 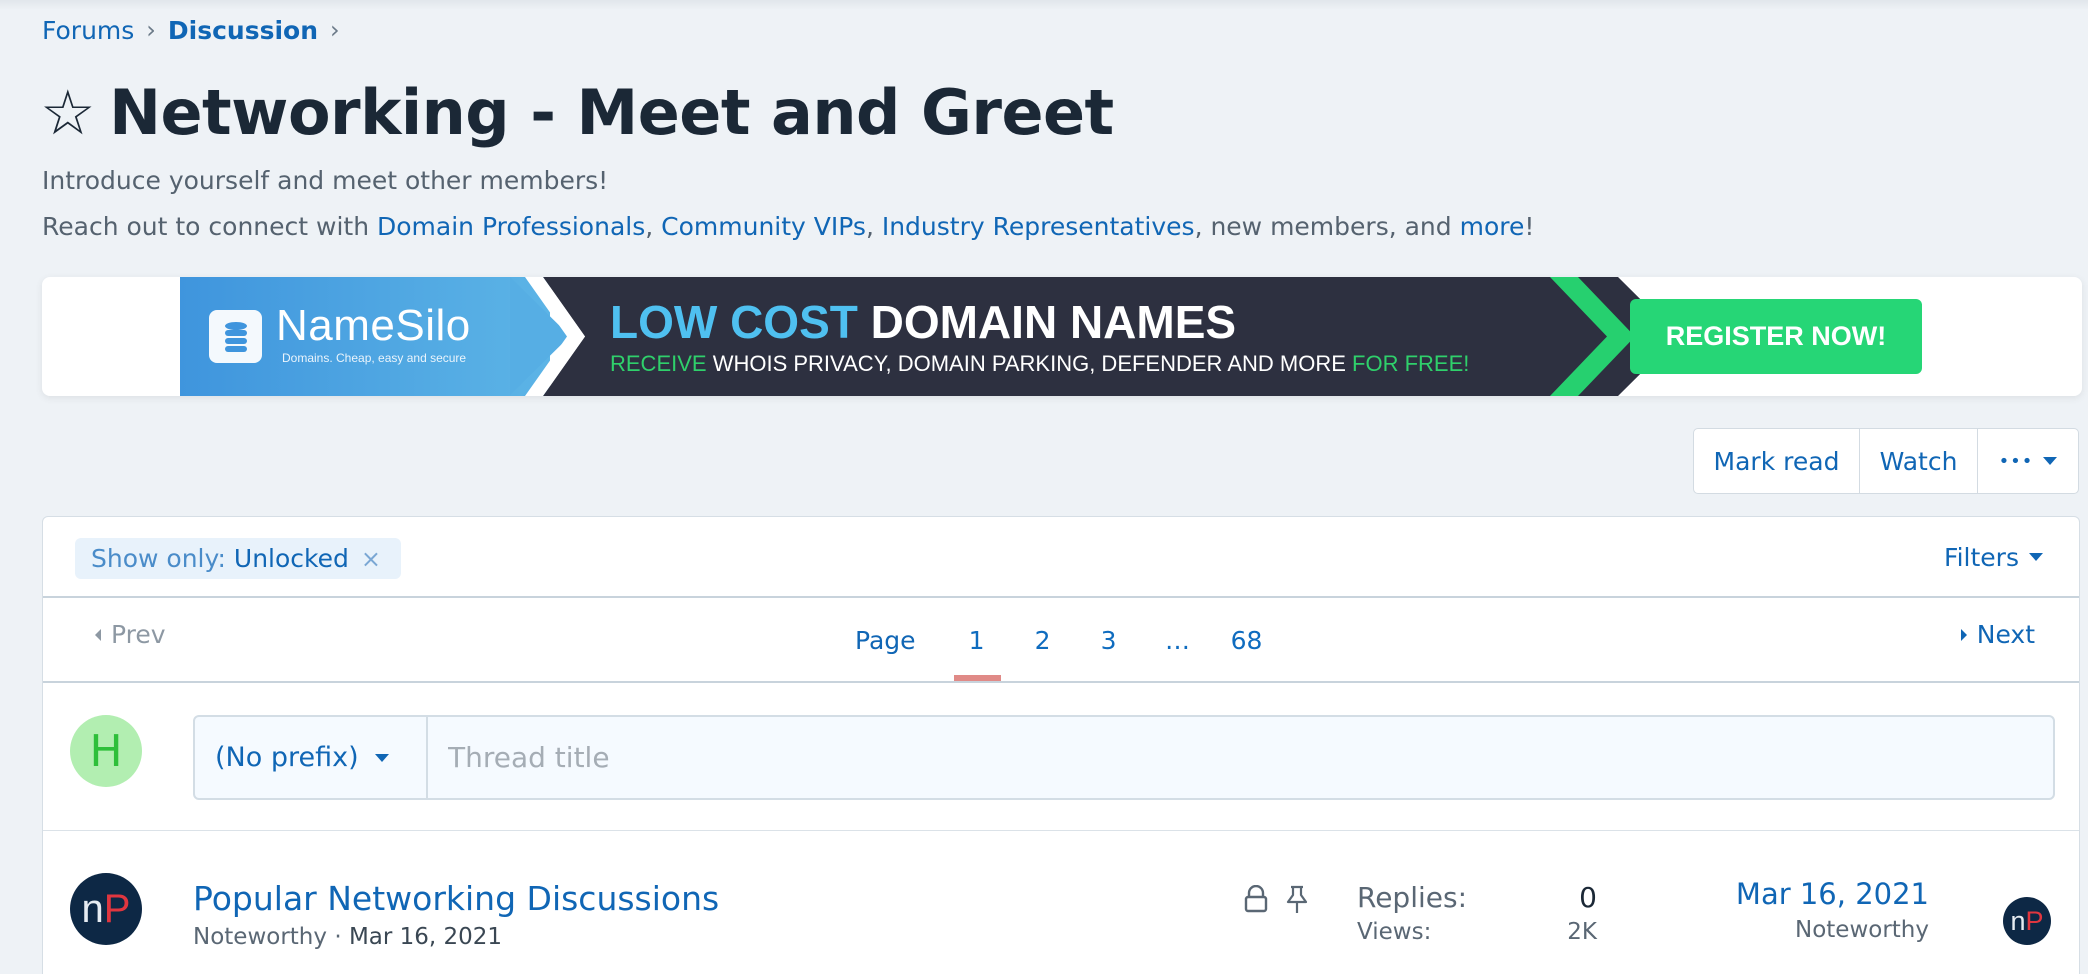 What do you see at coordinates (2016, 461) in the screenshot?
I see `ellipsis-icon: •••` at bounding box center [2016, 461].